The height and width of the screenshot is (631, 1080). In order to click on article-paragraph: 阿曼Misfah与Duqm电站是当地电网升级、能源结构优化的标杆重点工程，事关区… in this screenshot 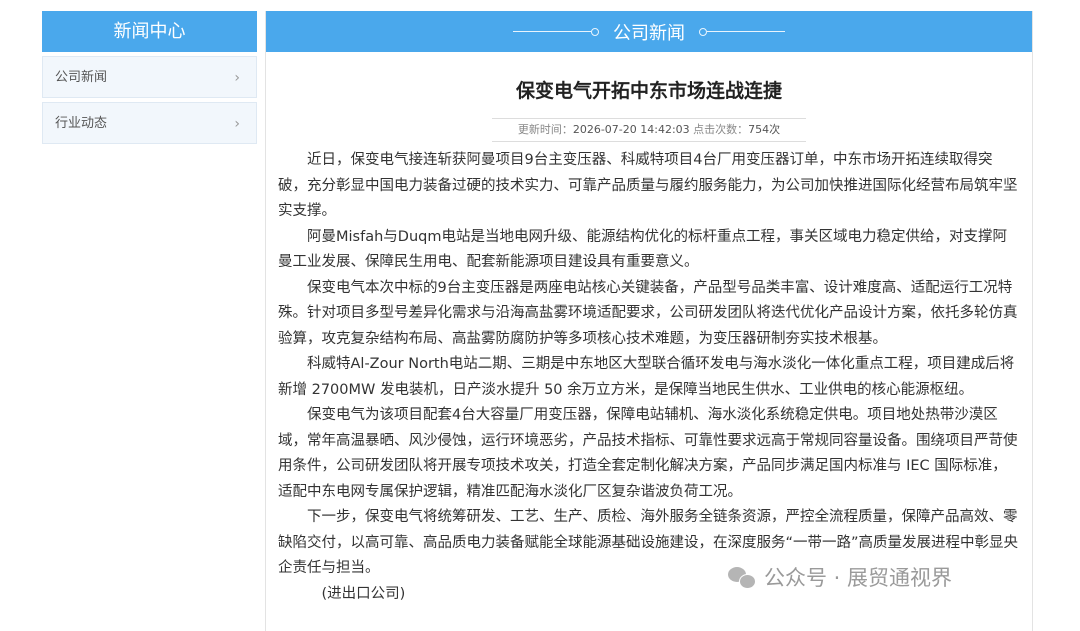, I will do `click(642, 249)`.